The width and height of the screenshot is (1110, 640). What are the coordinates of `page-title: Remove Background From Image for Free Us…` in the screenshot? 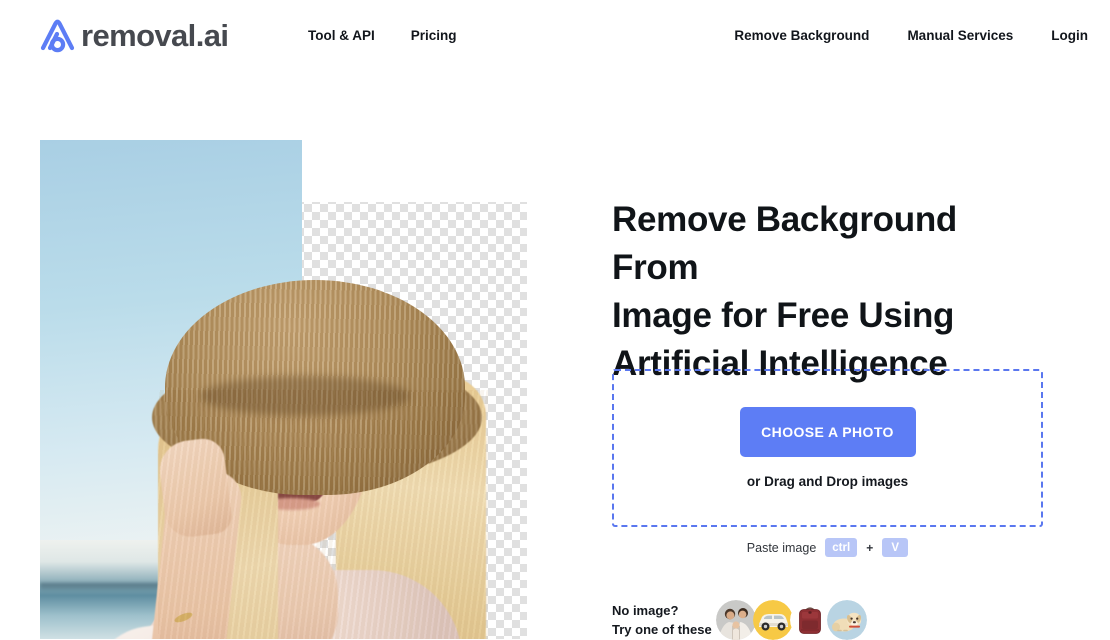 It's located at (832, 292).